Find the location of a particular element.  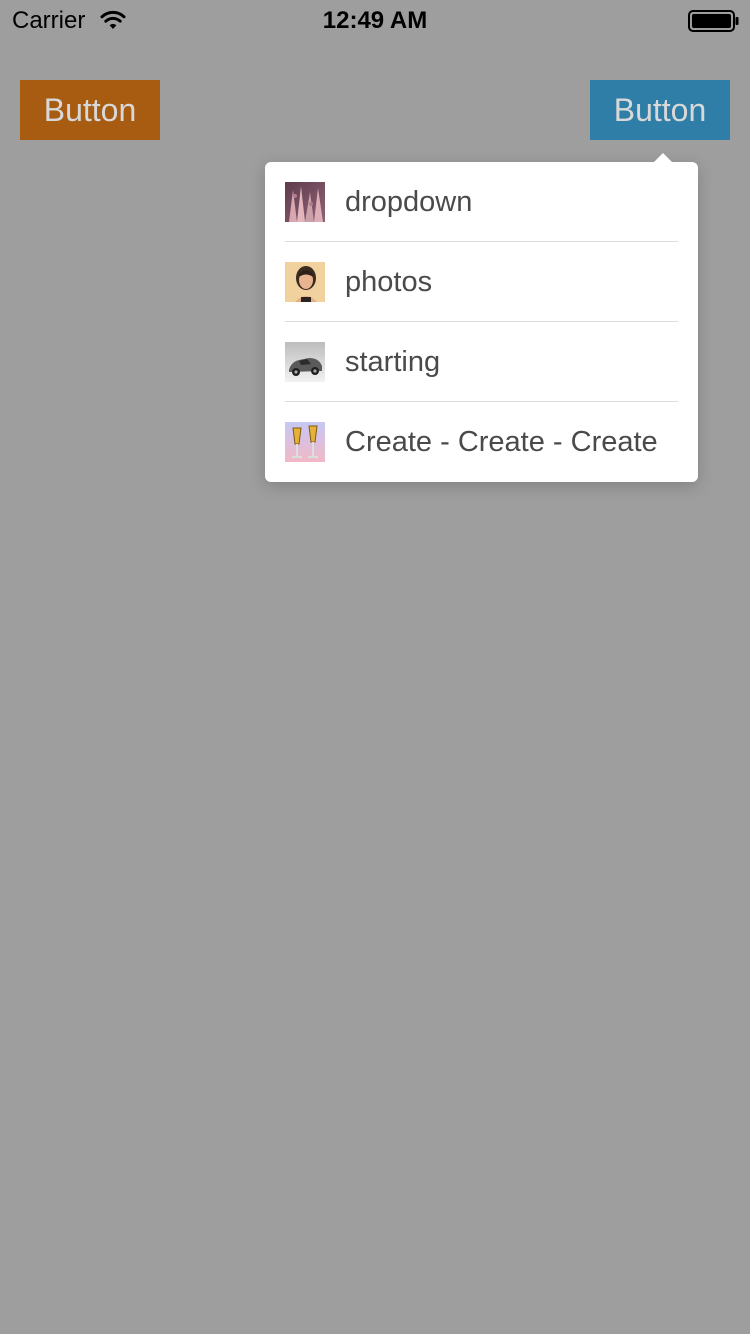

dropdown-item-label: Create - Create - Create is located at coordinates (501, 442).